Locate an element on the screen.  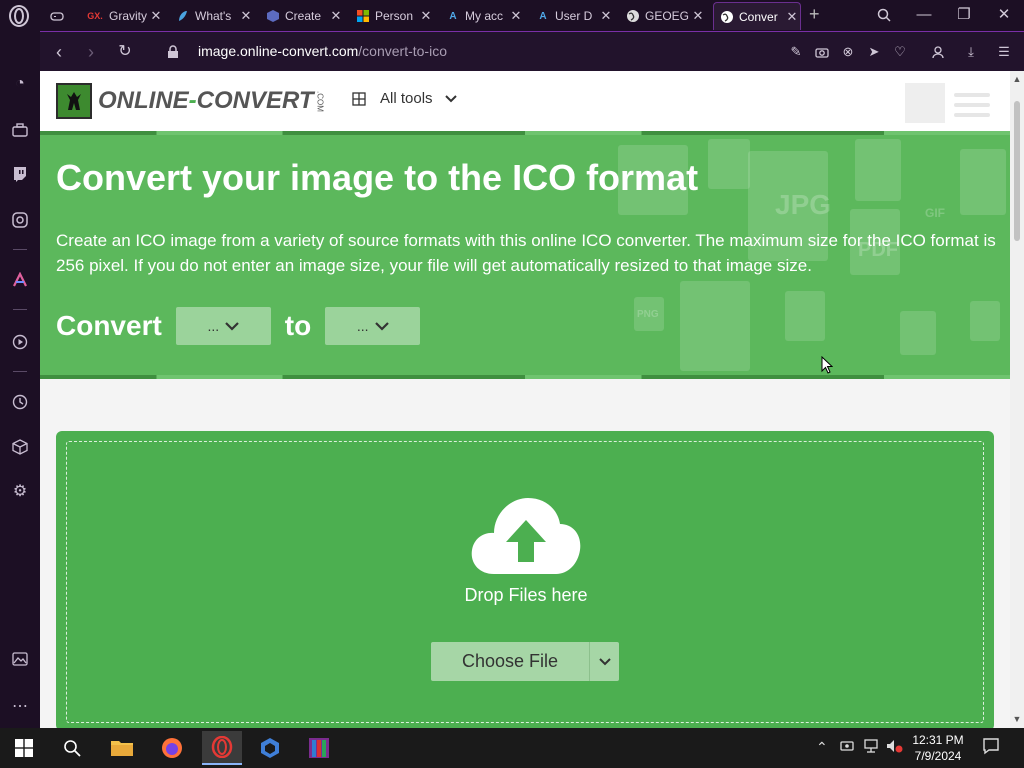
winrar-icon is located at coordinates (319, 748).